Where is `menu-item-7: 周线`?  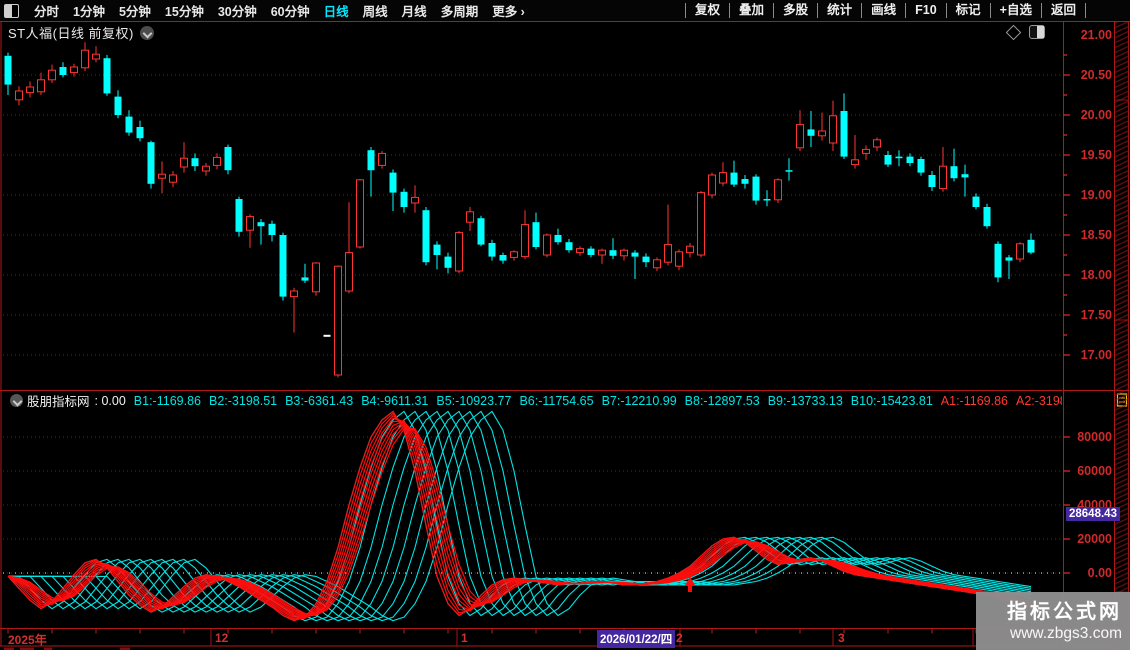
menu-item-7: 周线 is located at coordinates (375, 10).